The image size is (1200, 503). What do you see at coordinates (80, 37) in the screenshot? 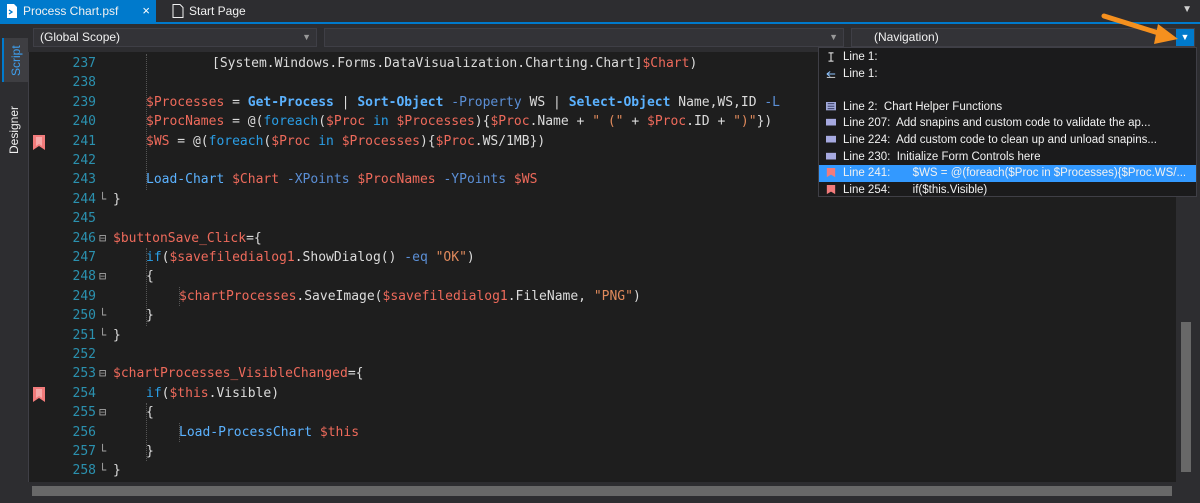
I see `scope-value: (Global Scope)` at bounding box center [80, 37].